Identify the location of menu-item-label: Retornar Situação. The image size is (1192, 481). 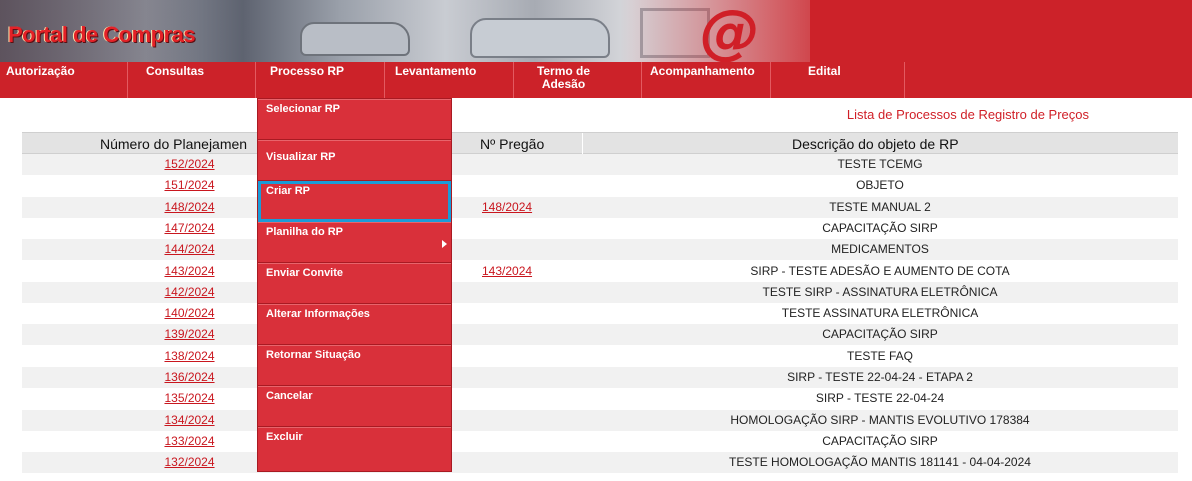
(313, 355).